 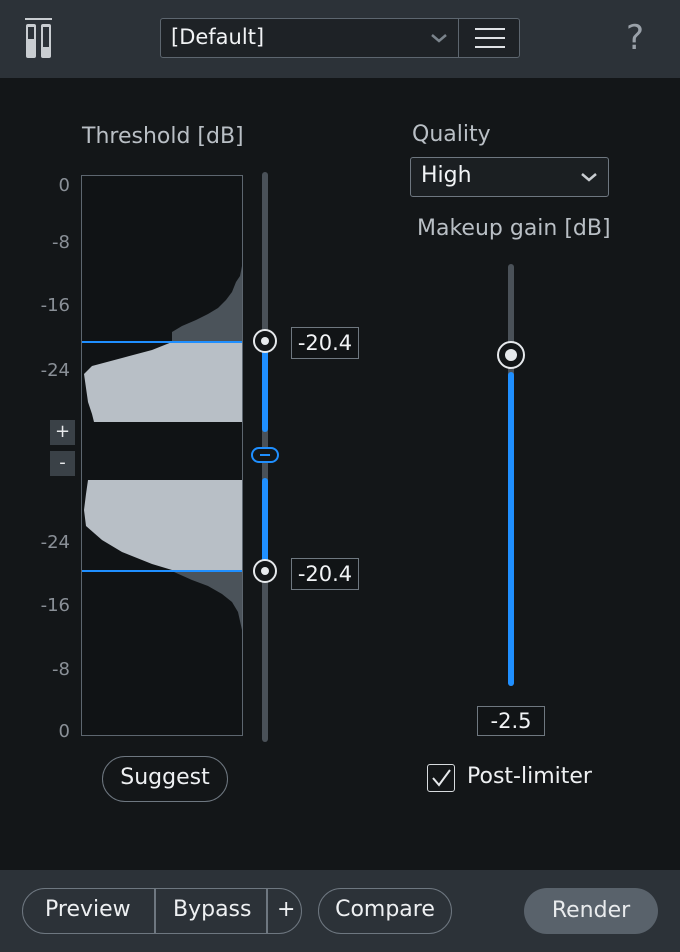 I want to click on lower-histogram-tail, so click(x=208, y=601).